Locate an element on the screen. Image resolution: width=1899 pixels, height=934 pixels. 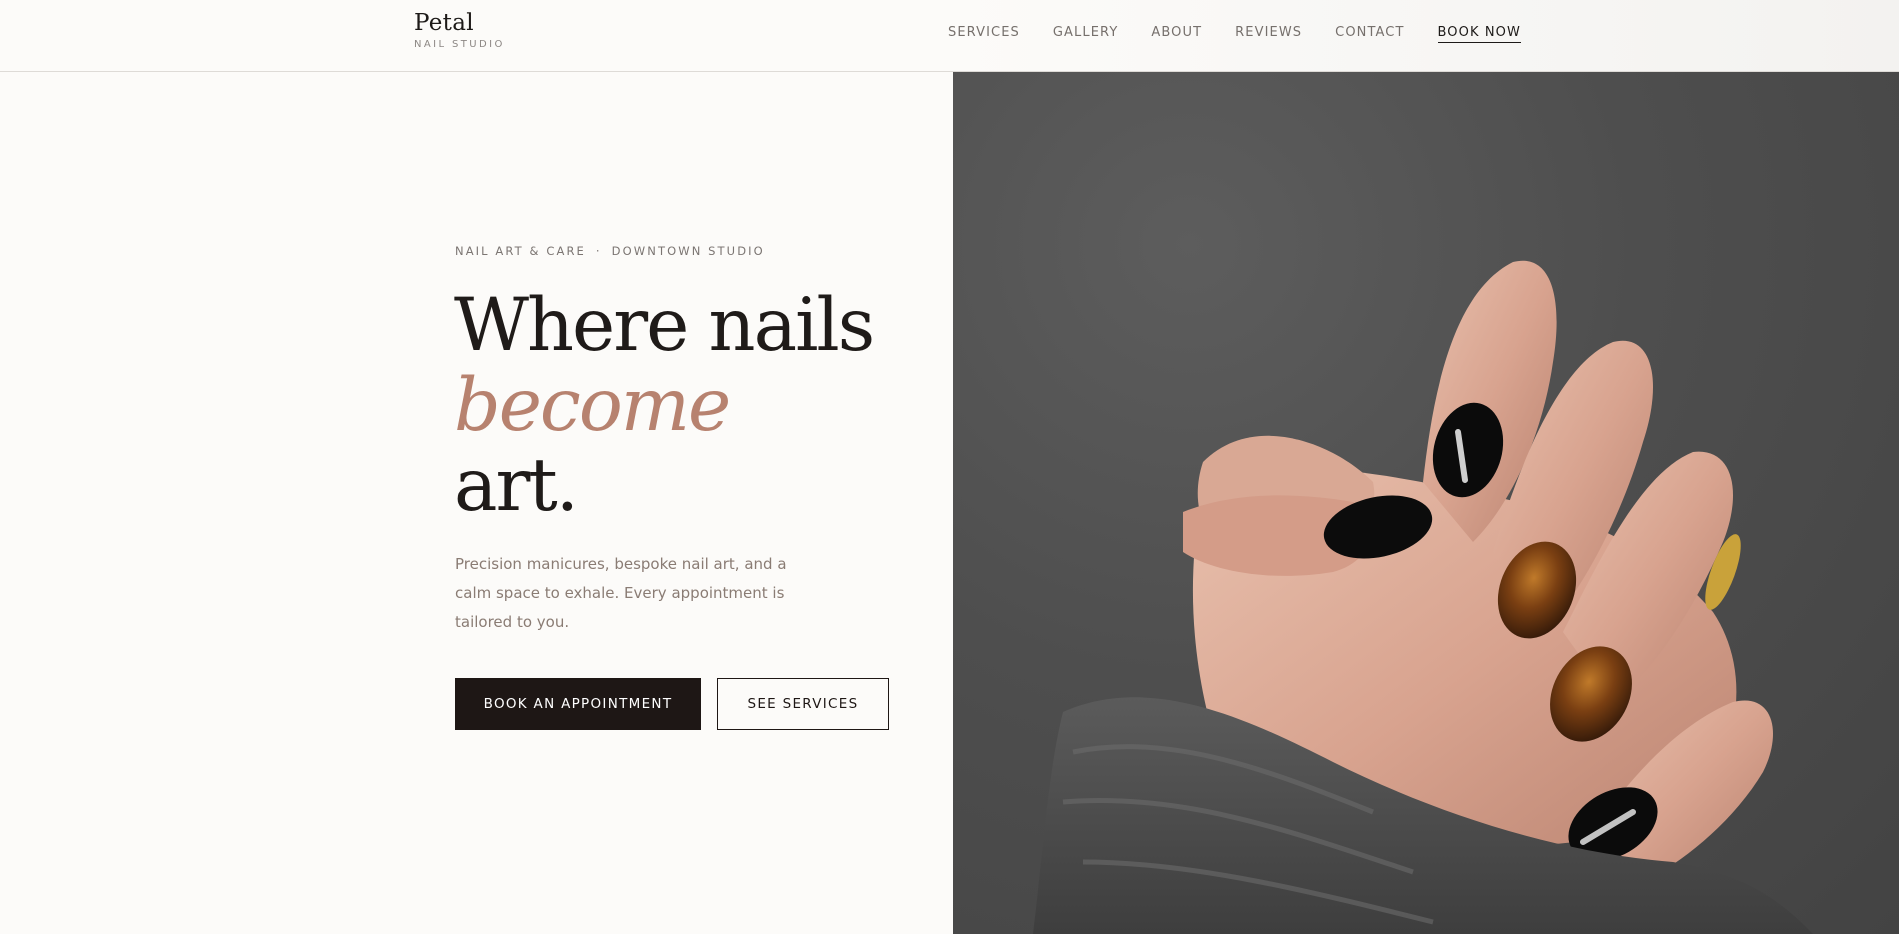
nav-link-contact: CONTACT is located at coordinates (1369, 34).